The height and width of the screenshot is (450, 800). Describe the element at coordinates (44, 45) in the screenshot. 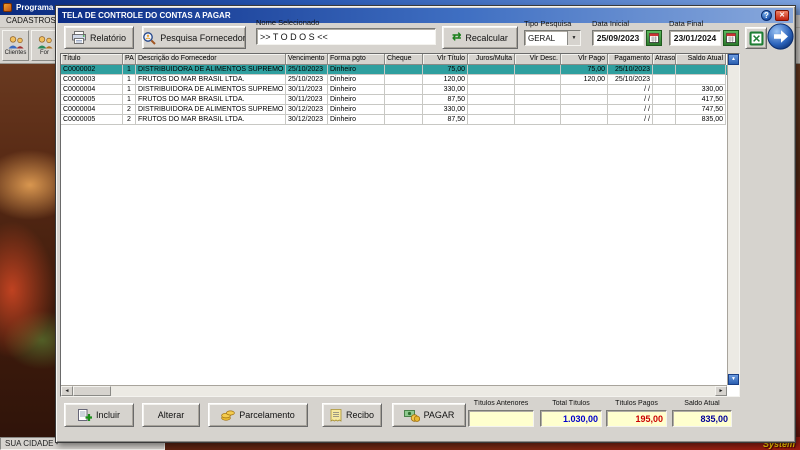

I see `fornecedores-toolbar-button: For` at that location.